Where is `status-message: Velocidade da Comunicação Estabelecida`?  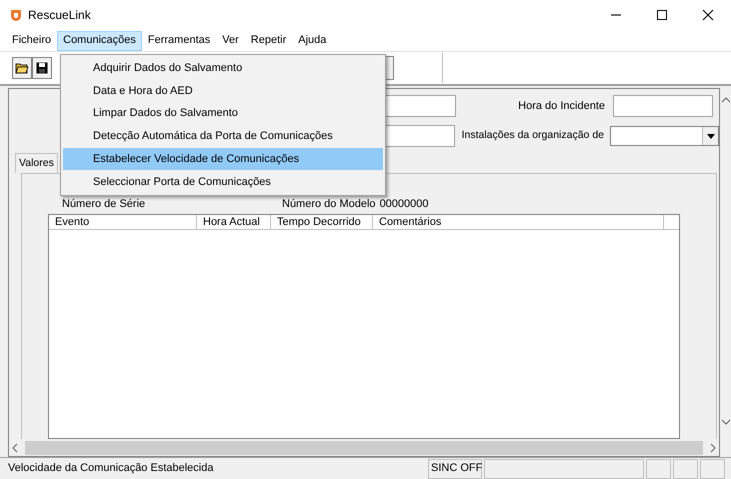 status-message: Velocidade da Comunicação Estabelecida is located at coordinates (110, 468).